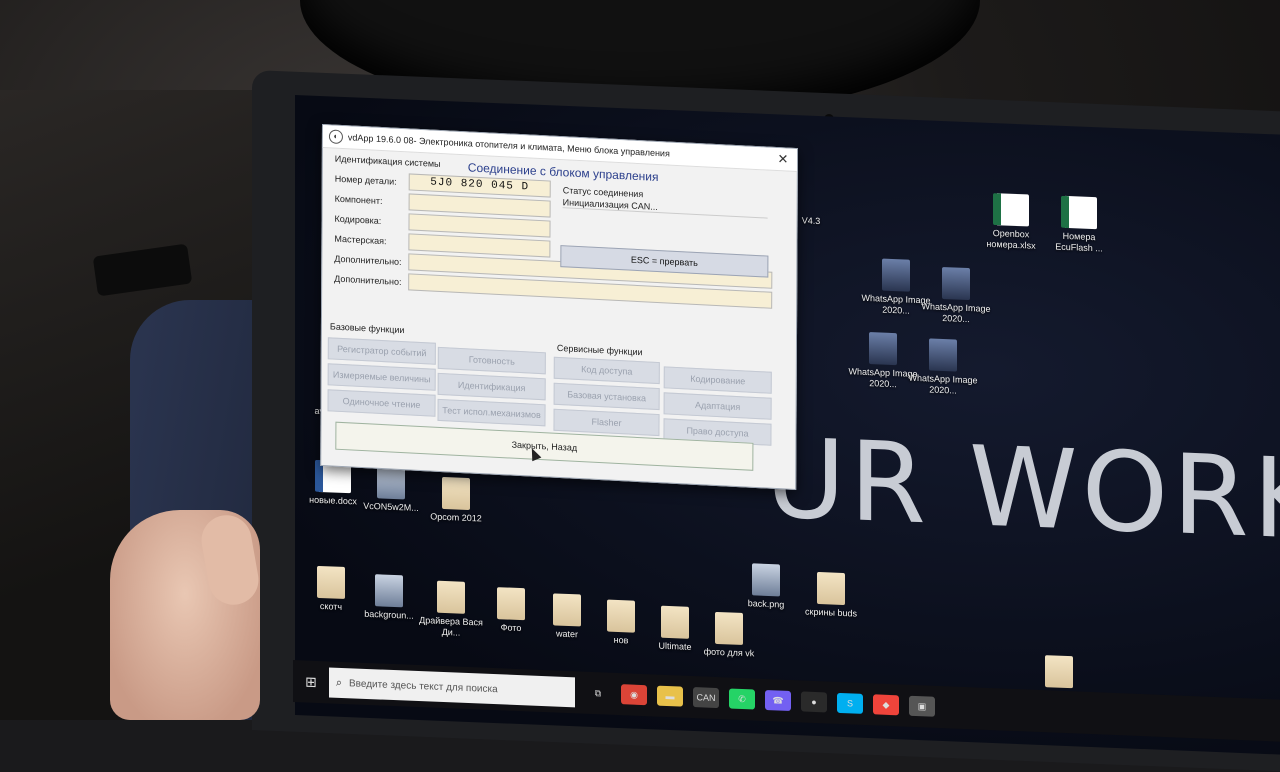  I want to click on anydesk-icon: ◆, so click(886, 705).